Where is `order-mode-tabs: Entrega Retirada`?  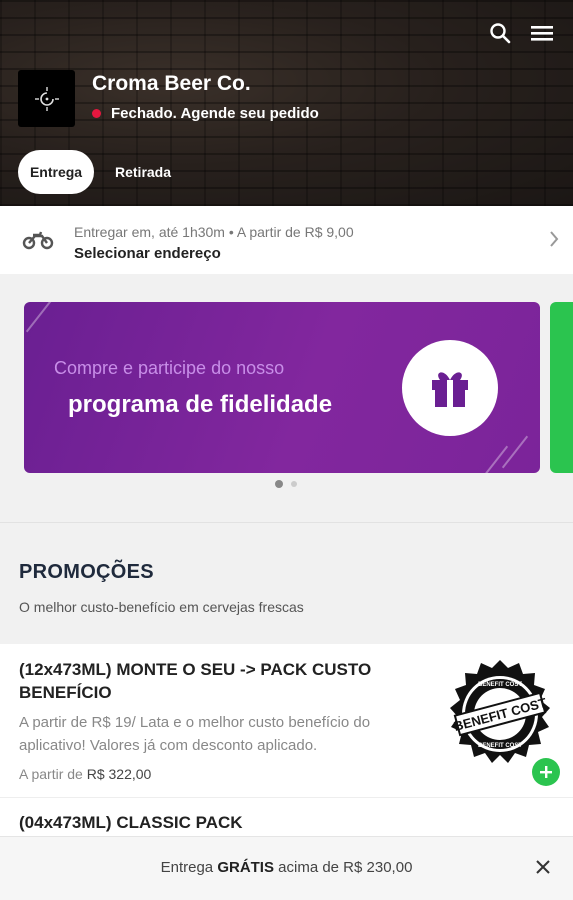
order-mode-tabs: Entrega Retirada is located at coordinates (101, 172).